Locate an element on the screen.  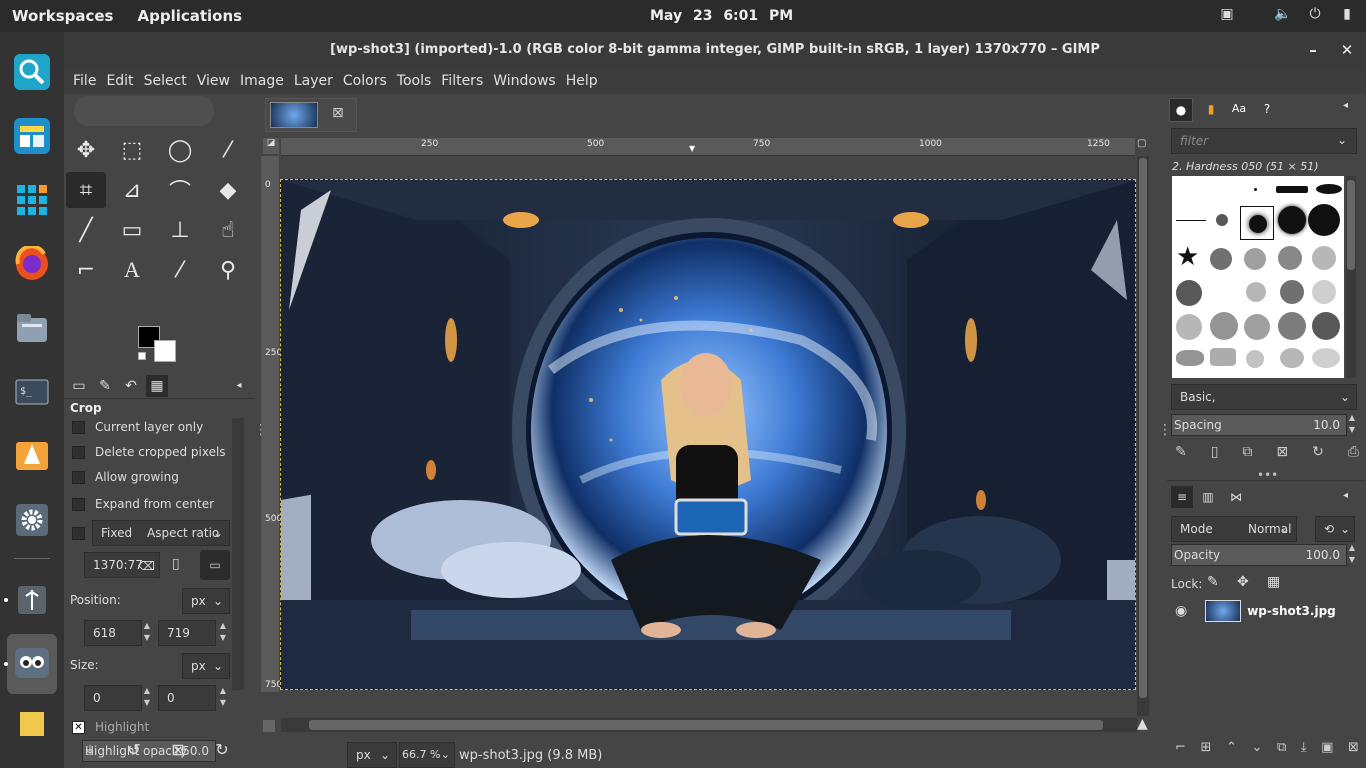
spacing-slider: Spacing 10.0 is located at coordinates (1259, 425).